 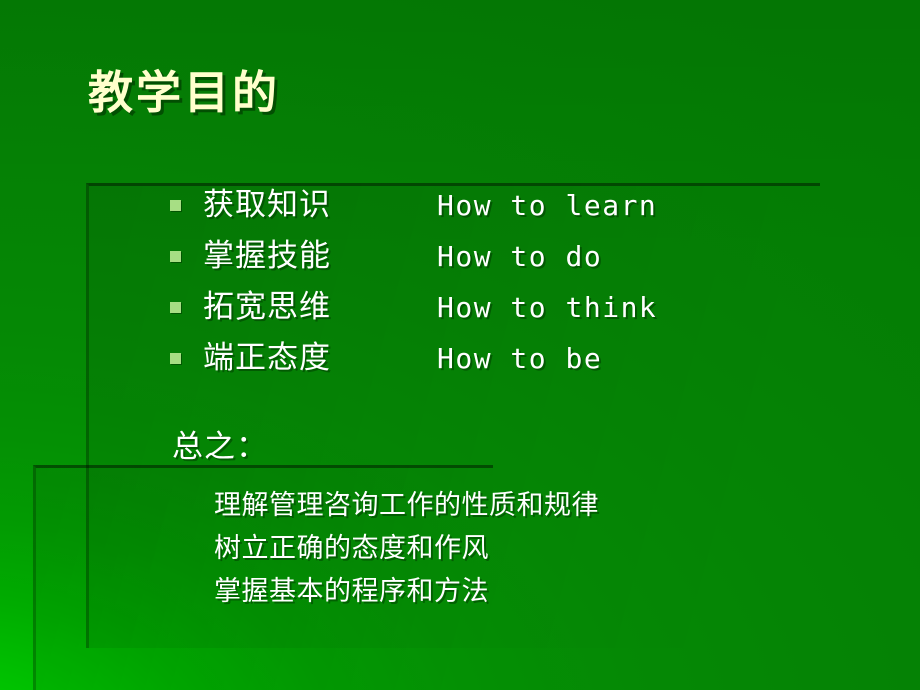 What do you see at coordinates (267, 256) in the screenshot?
I see `list-item-label-cn: 掌握技能` at bounding box center [267, 256].